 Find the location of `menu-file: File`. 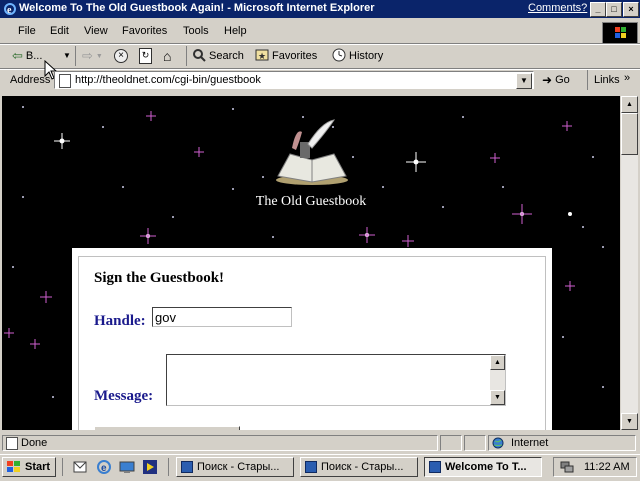

menu-file: File is located at coordinates (27, 31).